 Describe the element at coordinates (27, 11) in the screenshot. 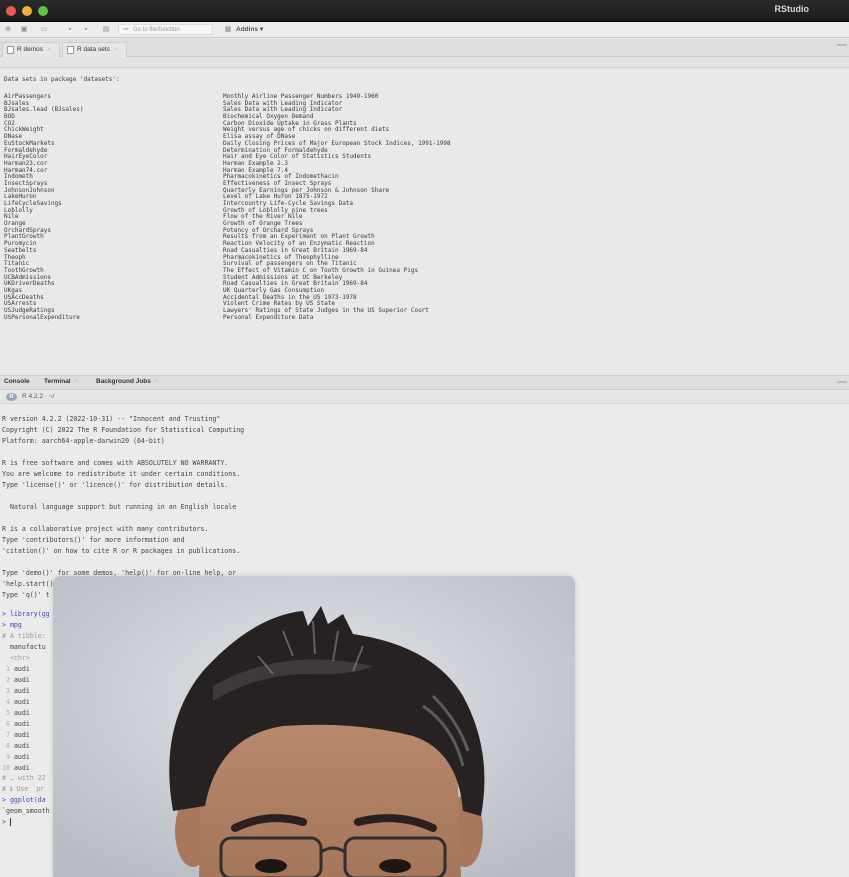

I see `minimize-window-button` at that location.